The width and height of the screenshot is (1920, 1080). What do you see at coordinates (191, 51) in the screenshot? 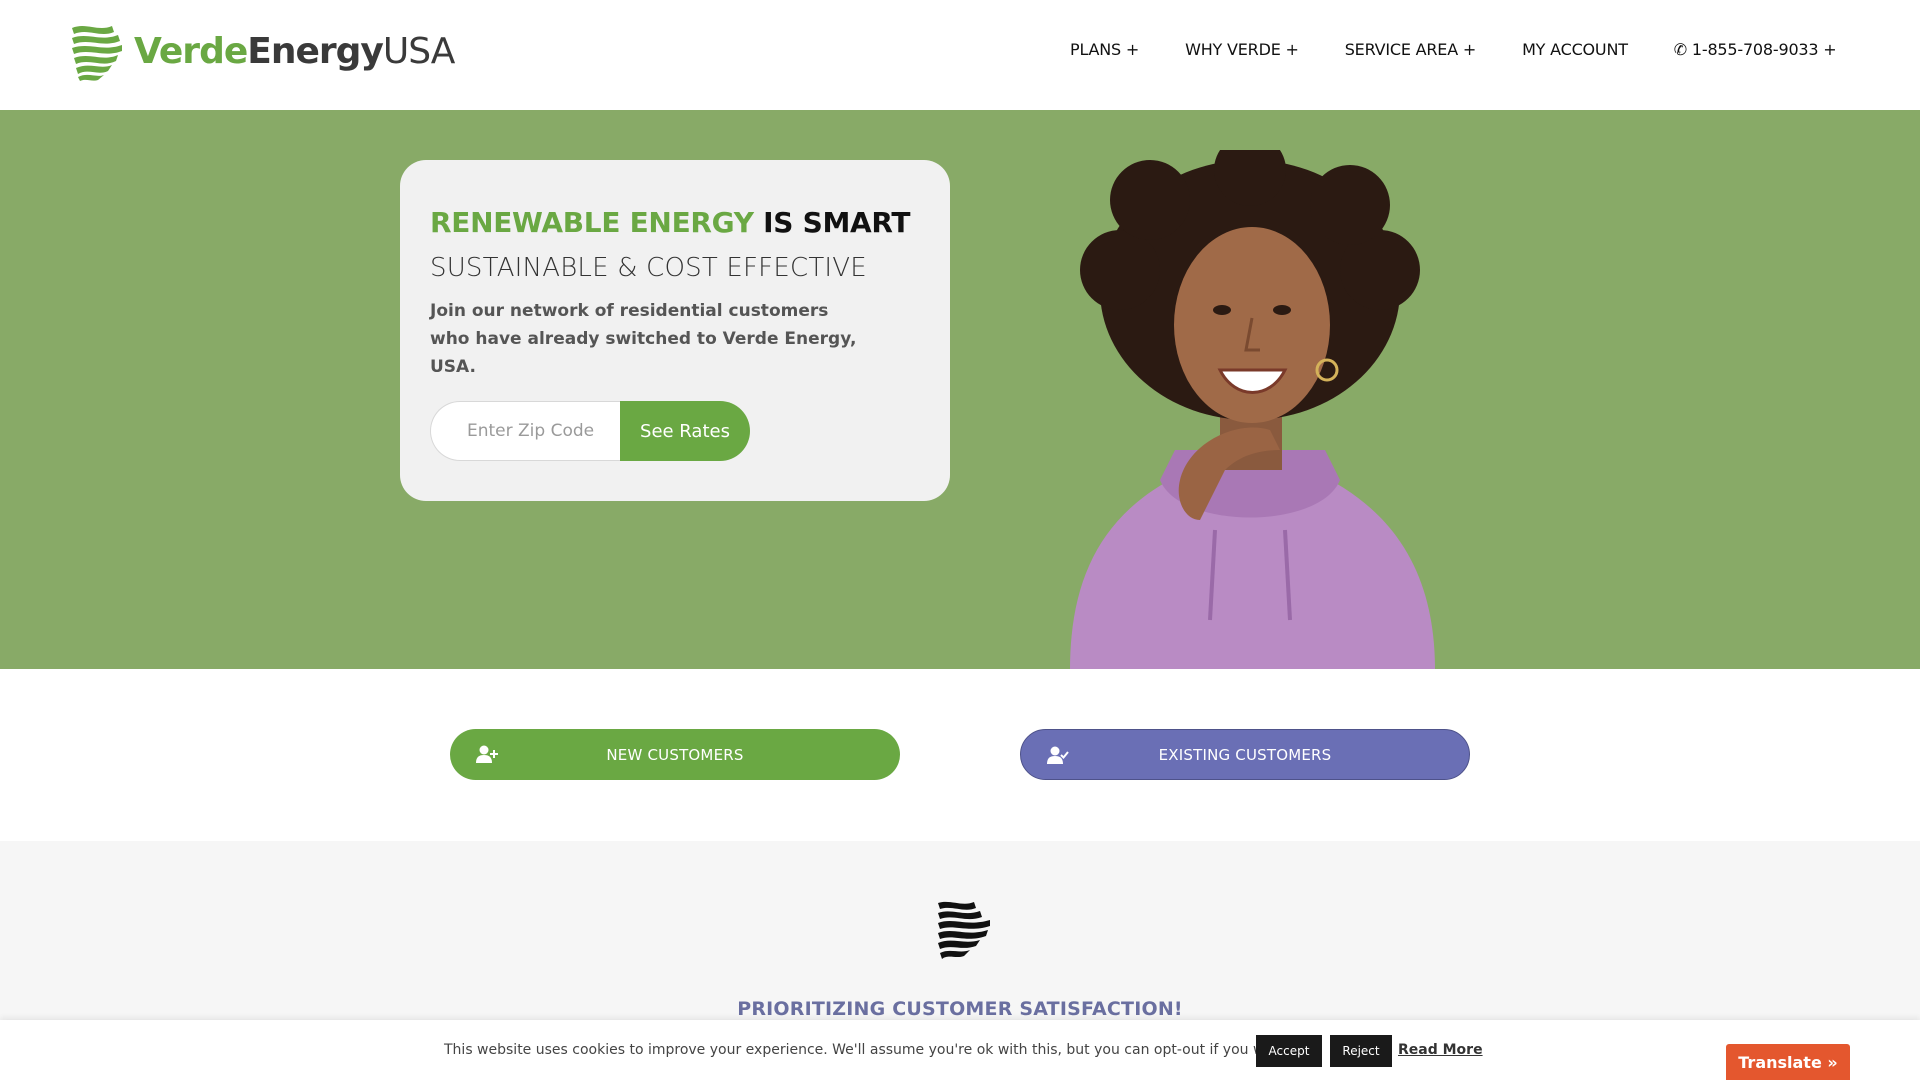
I see `logo-verde-text: Verde` at bounding box center [191, 51].